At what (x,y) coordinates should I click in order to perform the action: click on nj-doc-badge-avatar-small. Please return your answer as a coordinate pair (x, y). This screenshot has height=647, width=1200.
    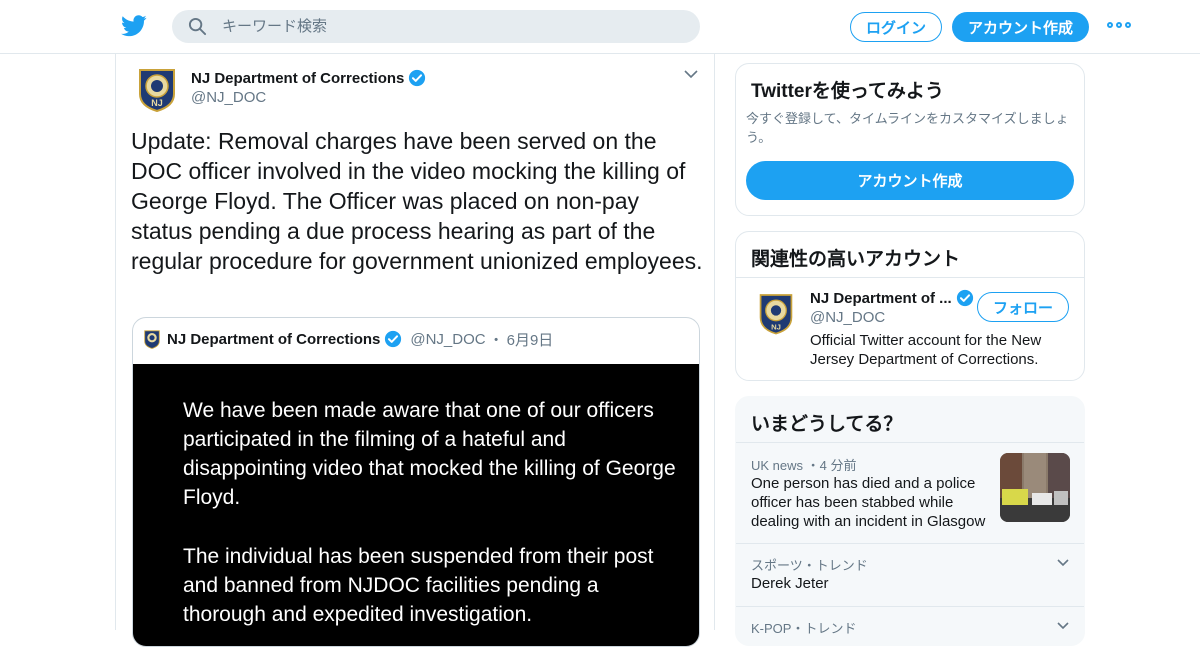
    Looking at the image, I should click on (152, 339).